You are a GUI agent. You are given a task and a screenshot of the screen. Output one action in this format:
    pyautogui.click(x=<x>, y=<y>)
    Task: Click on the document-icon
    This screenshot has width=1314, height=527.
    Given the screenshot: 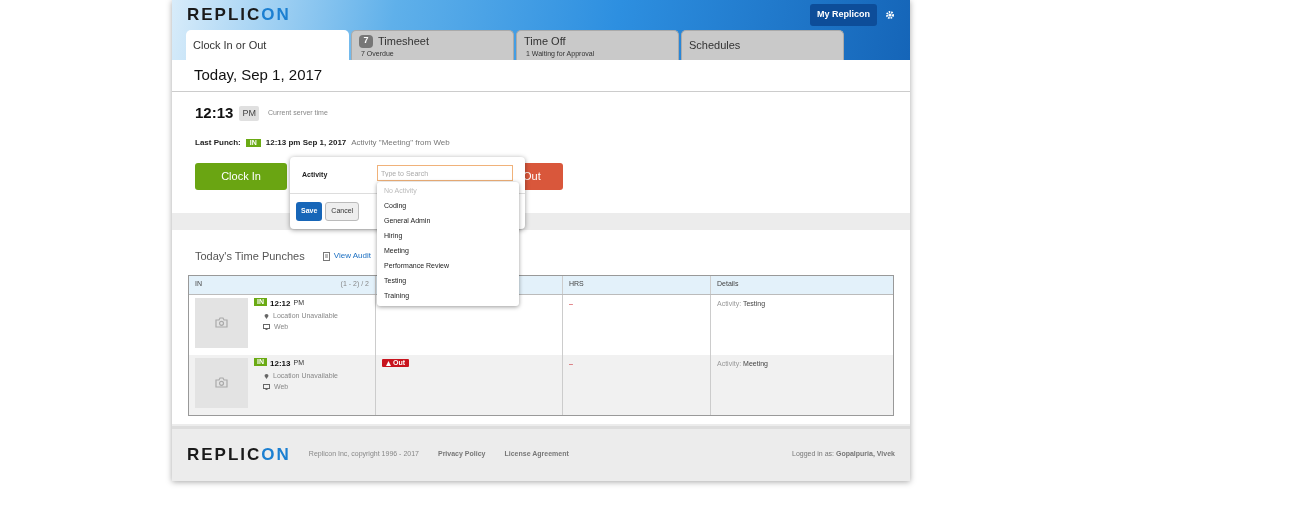 What is the action you would take?
    pyautogui.click(x=326, y=256)
    